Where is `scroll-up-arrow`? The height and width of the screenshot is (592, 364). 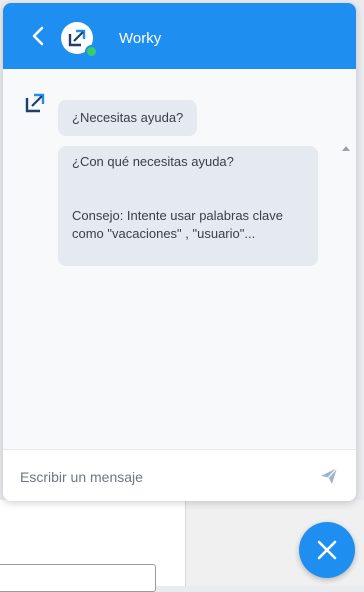 scroll-up-arrow is located at coordinates (346, 148).